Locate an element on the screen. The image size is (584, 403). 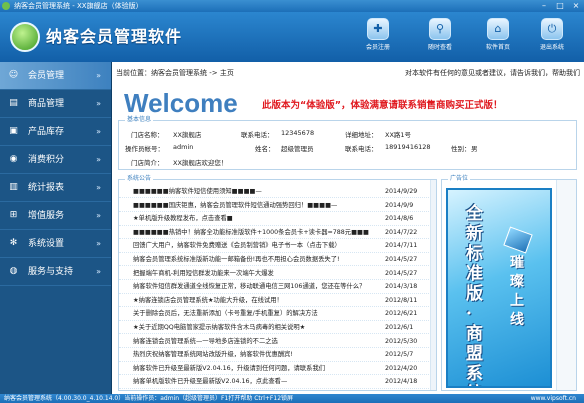
notice-title: ★纳客连锁店会员管理系统★功能大升级，在线试用！ is located at coordinates (257, 300).